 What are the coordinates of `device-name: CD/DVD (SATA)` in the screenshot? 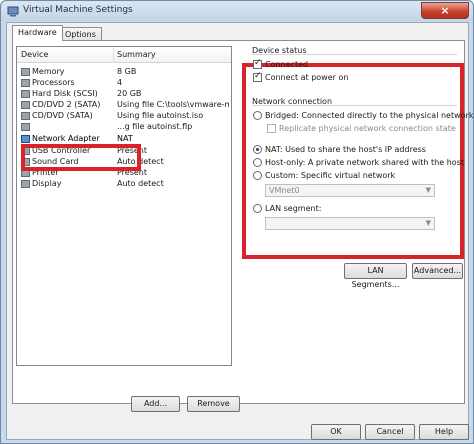 It's located at (62, 115).